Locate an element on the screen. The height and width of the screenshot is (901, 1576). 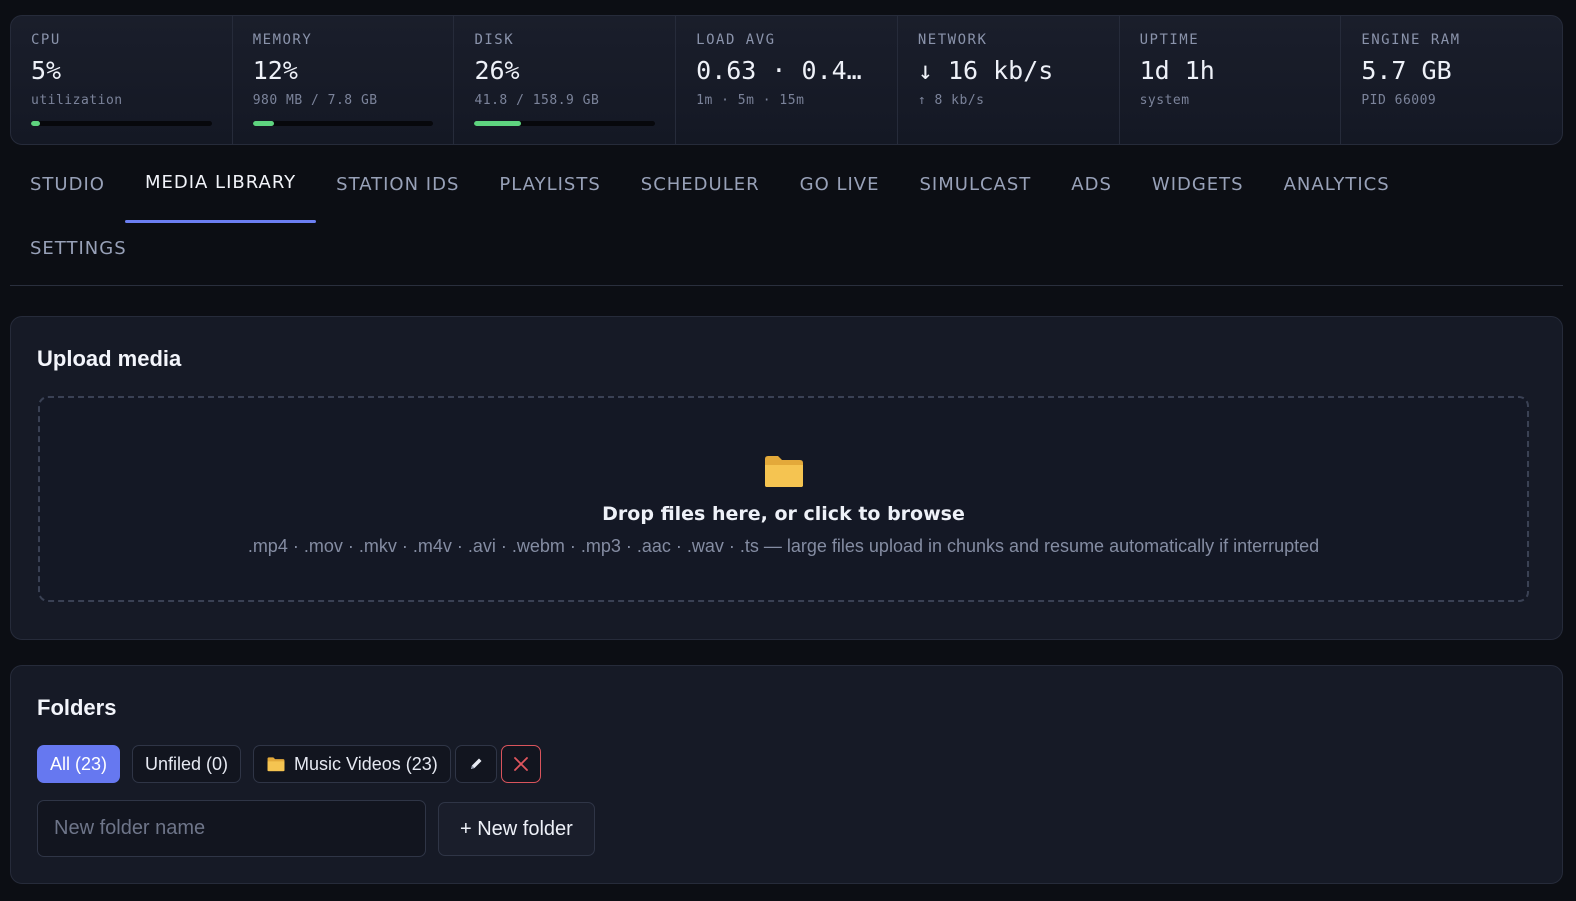
stat-load-avg: LOAD AVG 0.63 · 0.4… 1m · 5m · 15m is located at coordinates (787, 80).